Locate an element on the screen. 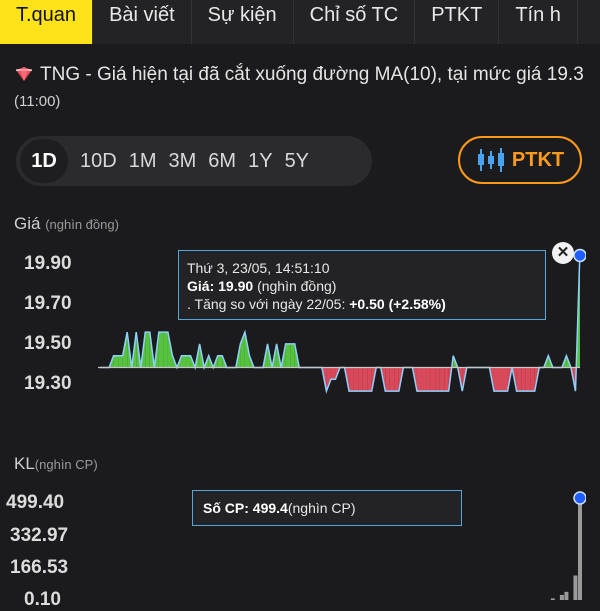  tooltip-change-value: +0.50 (+2.58%) is located at coordinates (397, 304).